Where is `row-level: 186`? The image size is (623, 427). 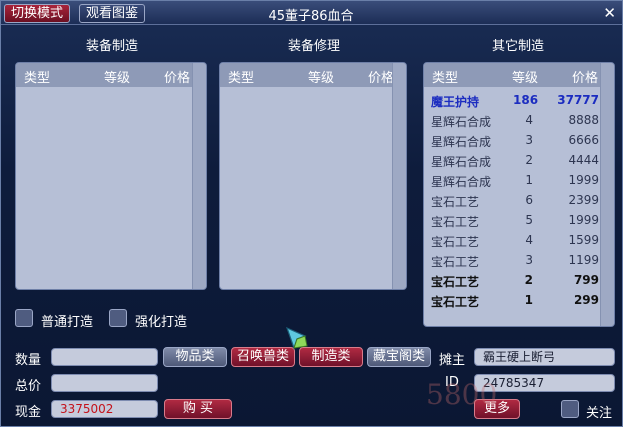 row-level: 186 is located at coordinates (526, 100).